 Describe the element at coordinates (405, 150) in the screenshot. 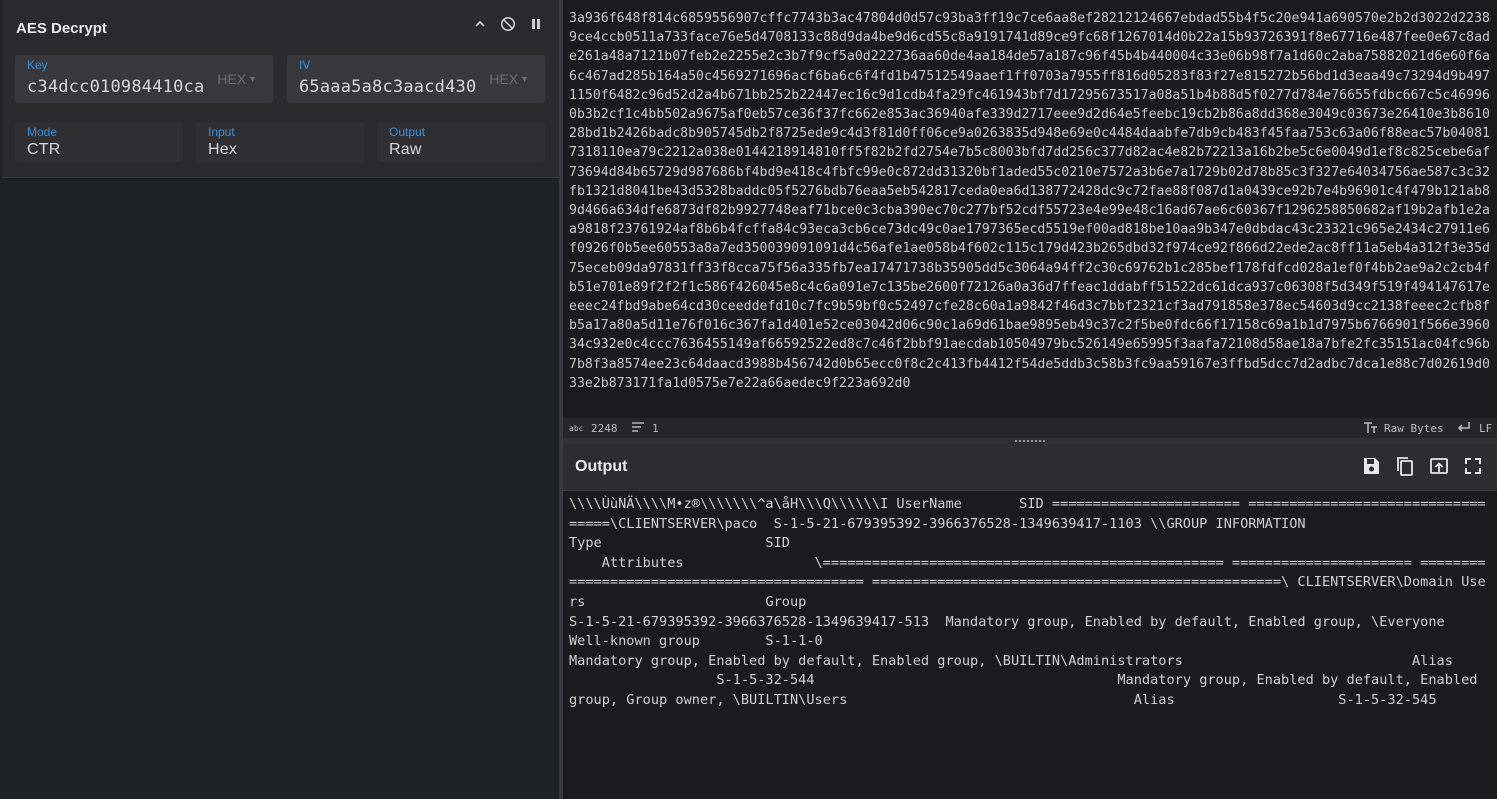

I see `output-format-select: Raw` at that location.